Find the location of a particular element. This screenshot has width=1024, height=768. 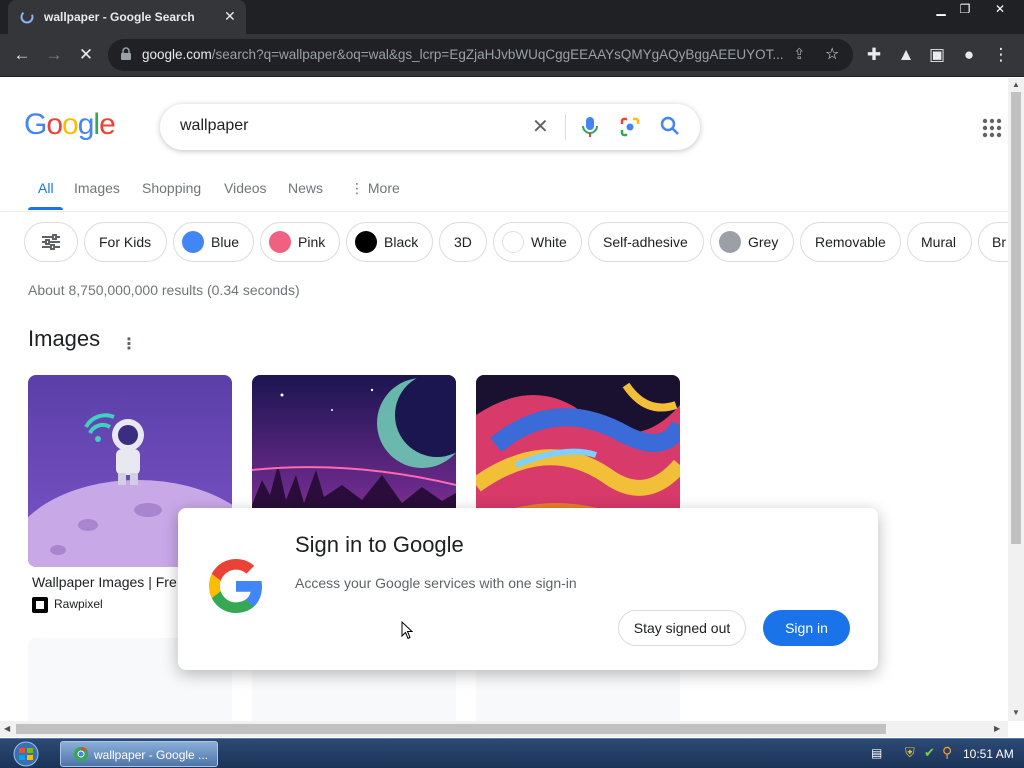

google-logo: Google is located at coordinates (70, 125).